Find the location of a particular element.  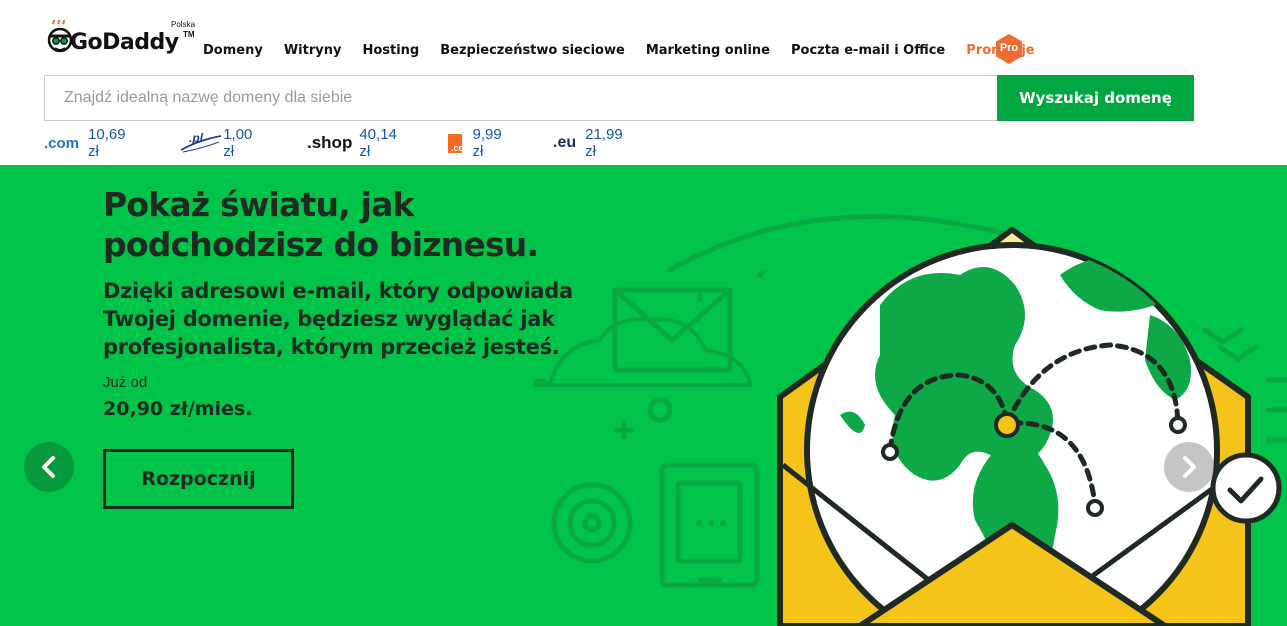

tld-com-logo: .com is located at coordinates (62, 143).